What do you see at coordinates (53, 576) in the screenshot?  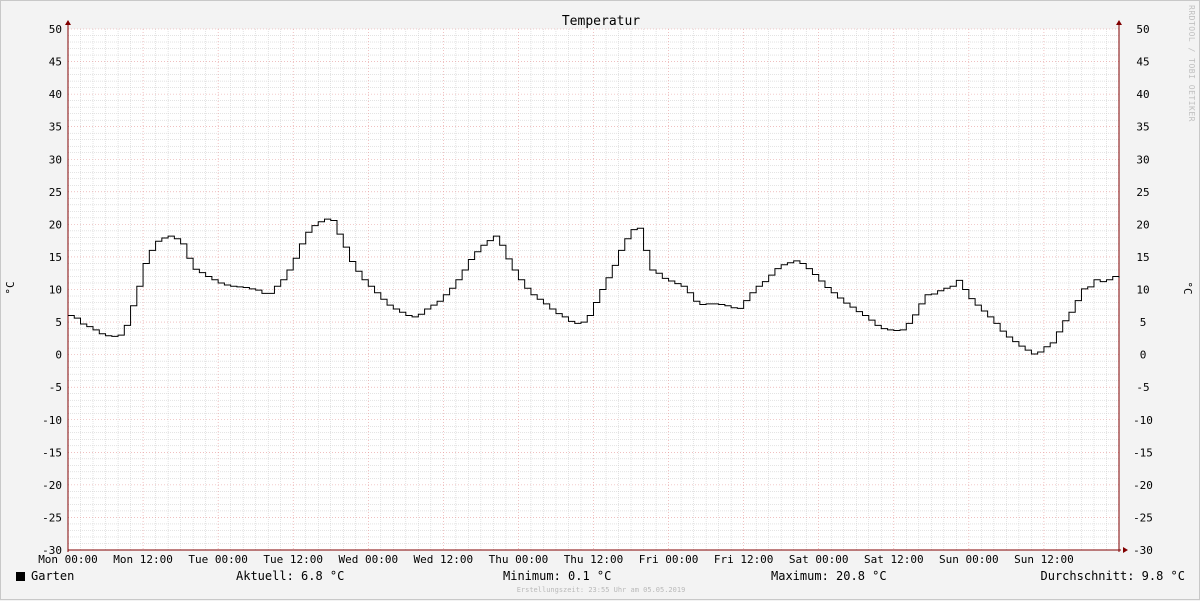 I see `legend-series-name: Garten` at bounding box center [53, 576].